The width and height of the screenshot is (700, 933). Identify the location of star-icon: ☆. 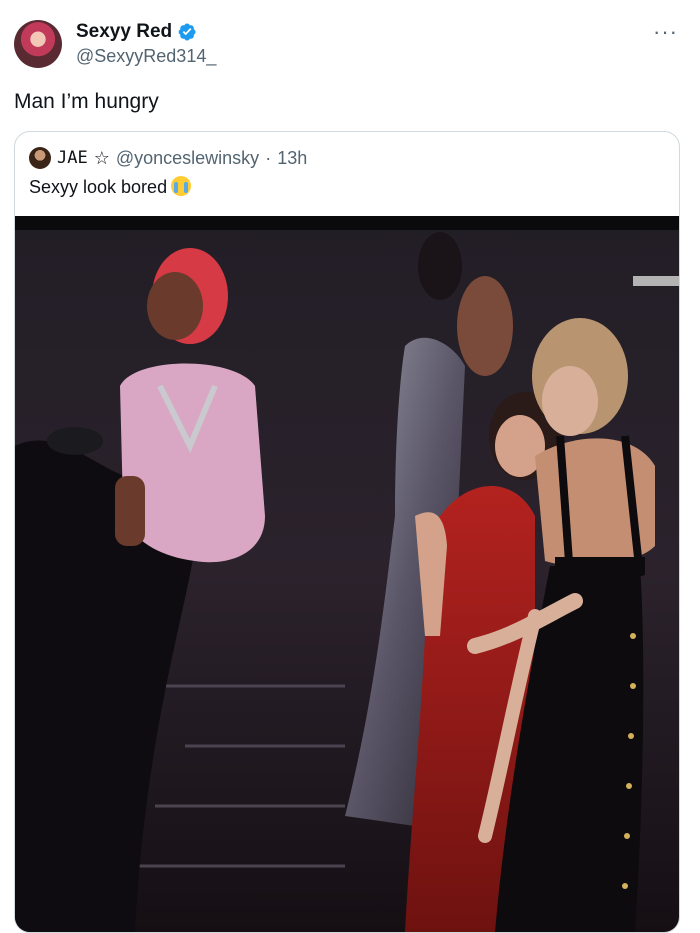
(101, 157).